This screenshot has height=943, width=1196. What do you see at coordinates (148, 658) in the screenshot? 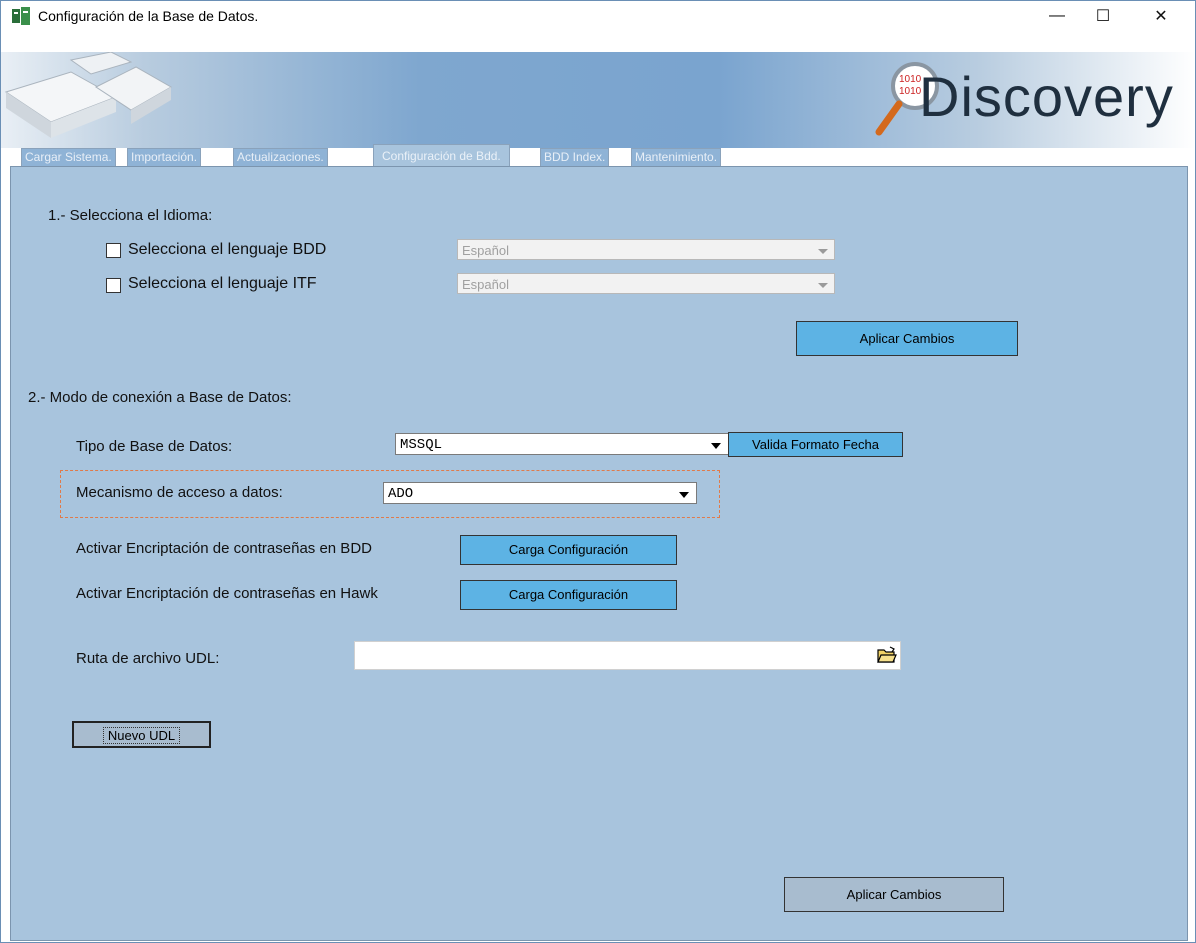
I see `udl-path-label: Ruta de archivo UDL:` at bounding box center [148, 658].